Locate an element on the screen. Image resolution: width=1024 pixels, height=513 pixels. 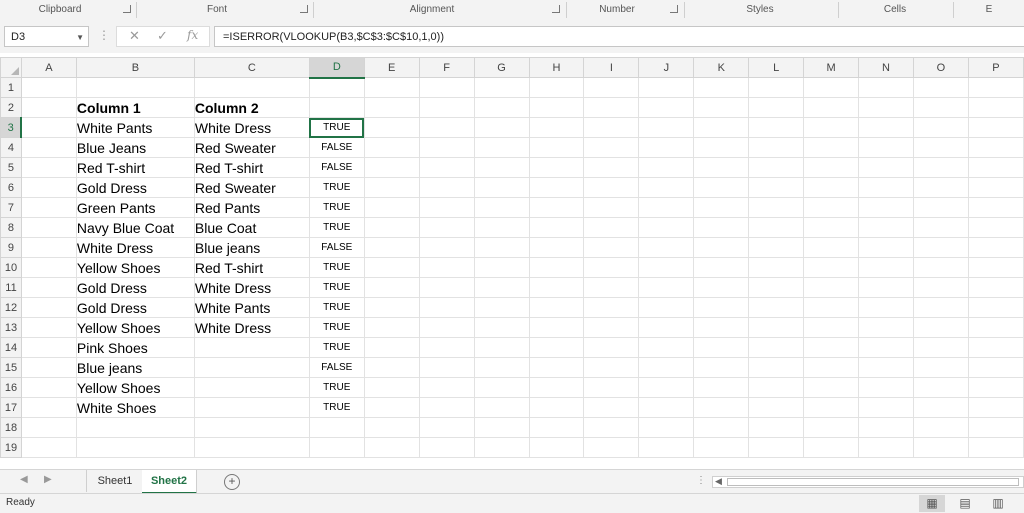
cell: Red Sweater is located at coordinates (251, 187).